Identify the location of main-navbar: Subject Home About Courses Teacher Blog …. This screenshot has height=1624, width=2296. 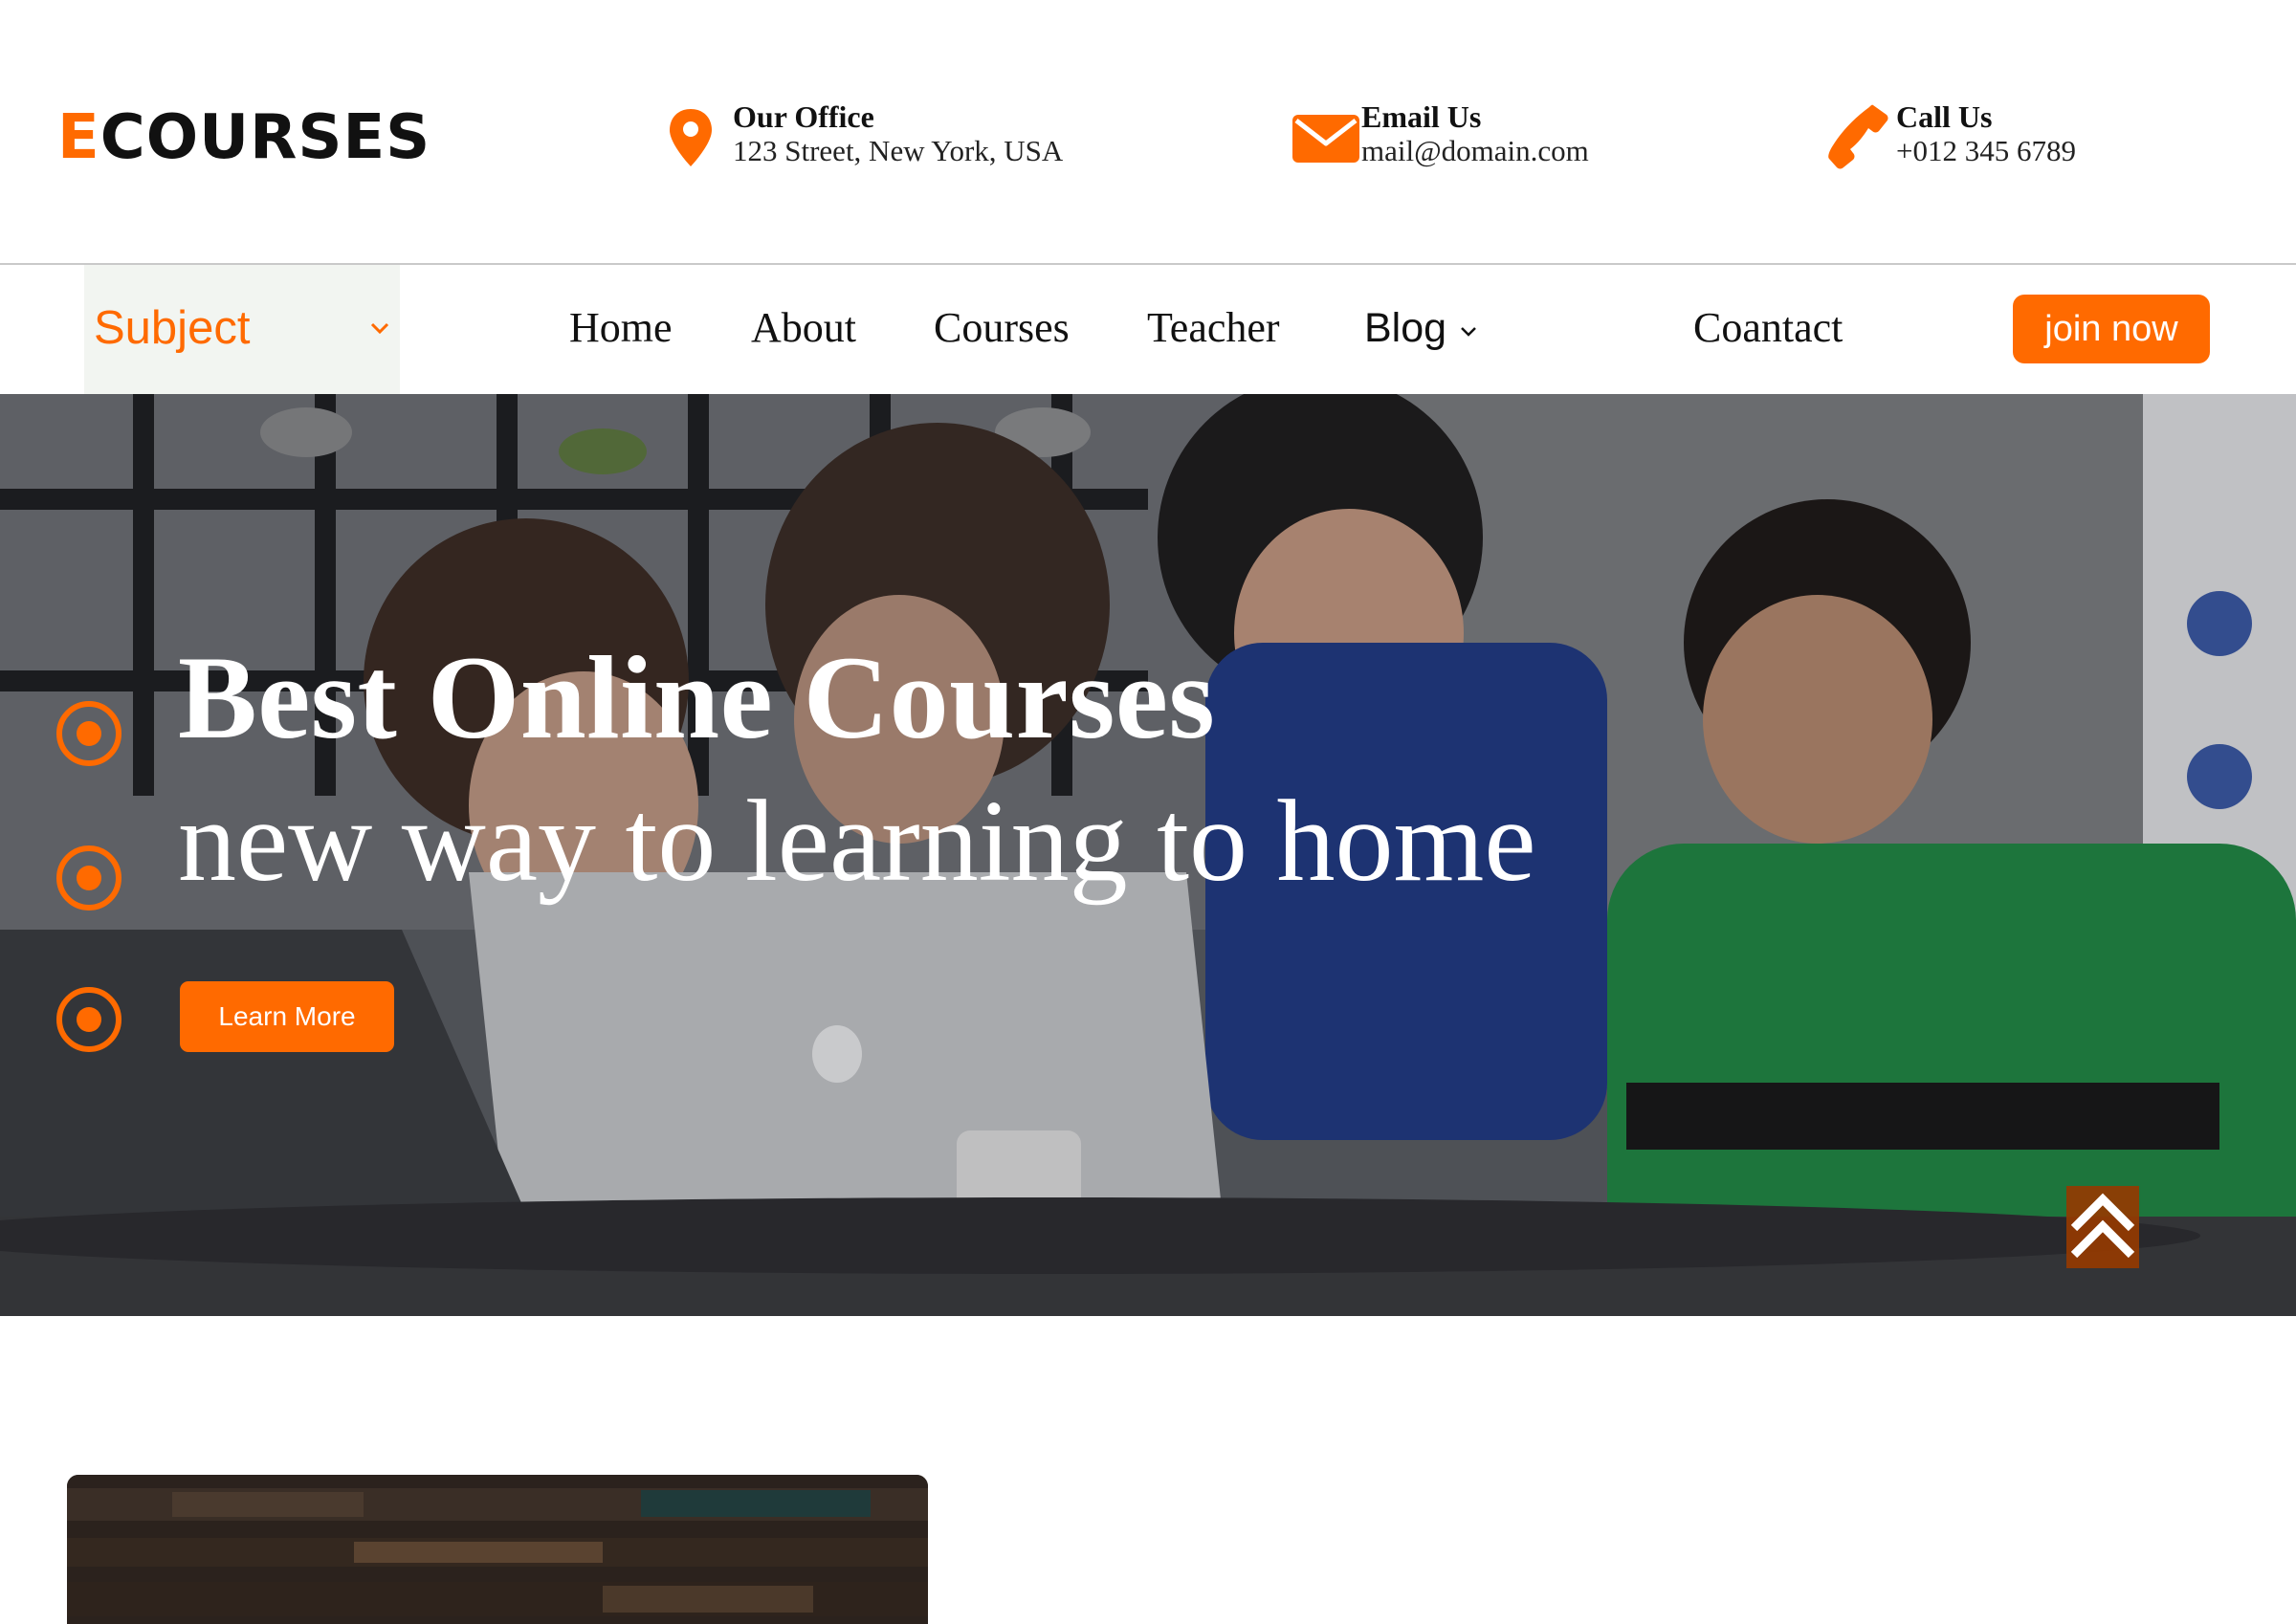
(1148, 329).